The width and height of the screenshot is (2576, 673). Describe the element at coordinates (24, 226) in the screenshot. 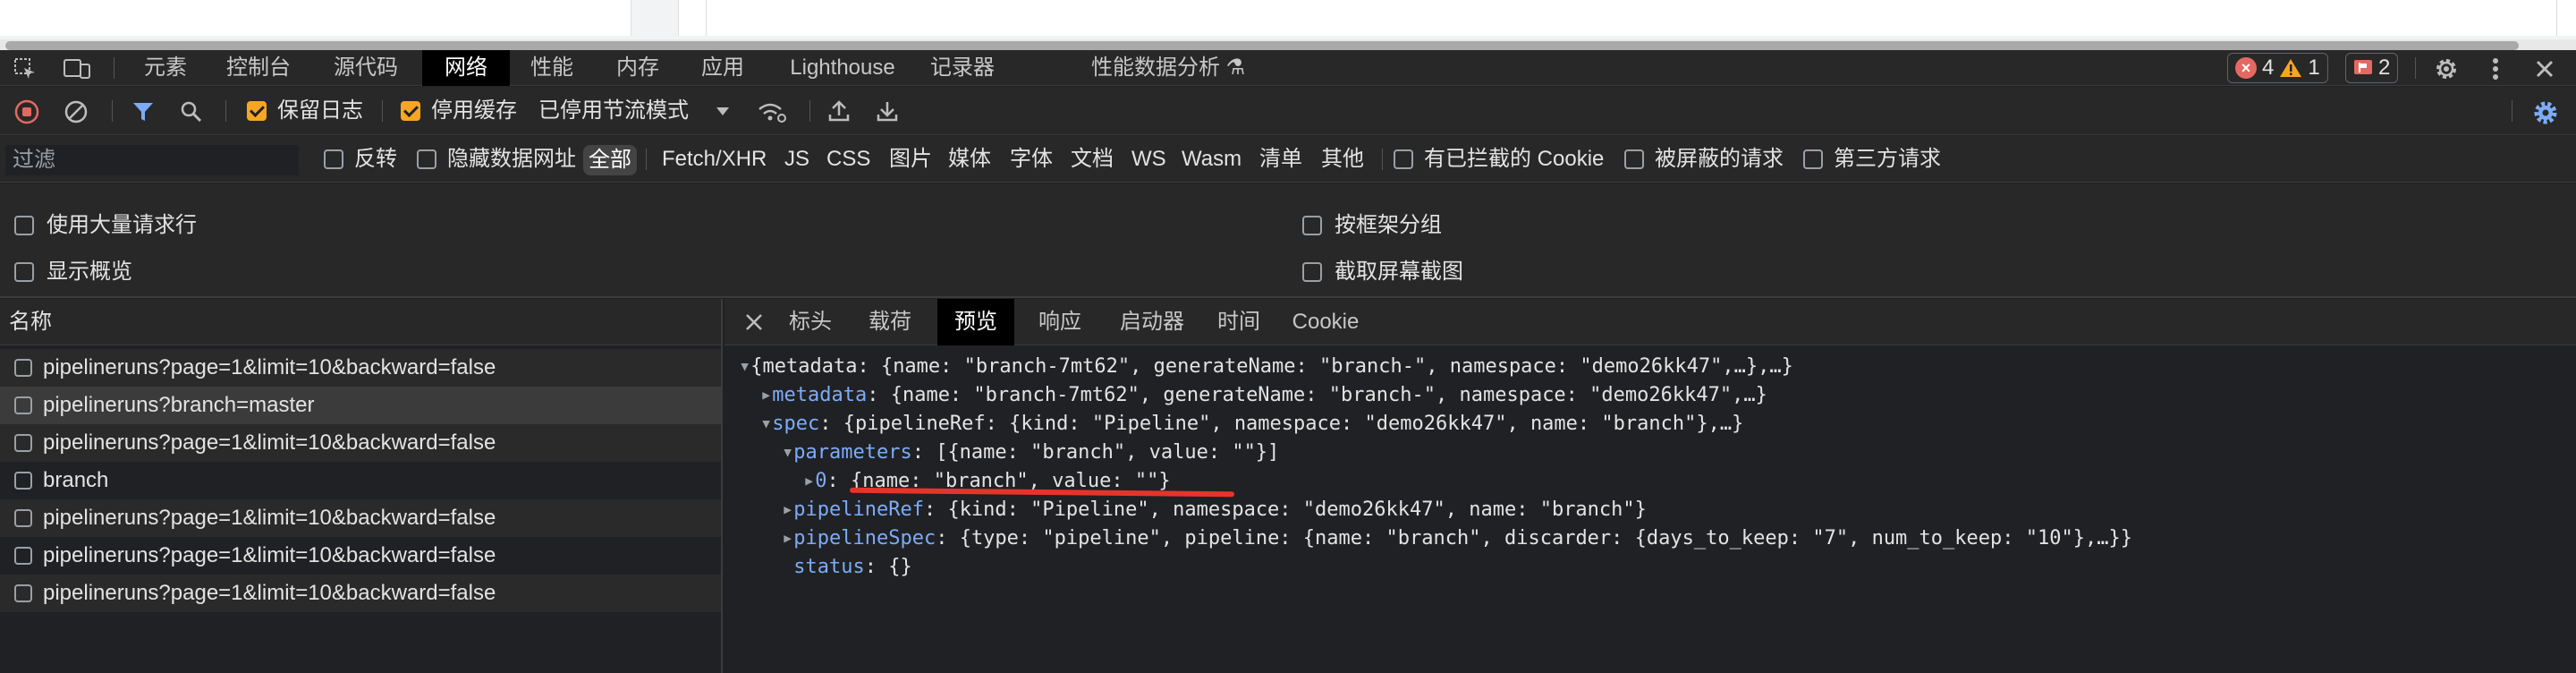

I see `big-rows-checkbox` at that location.